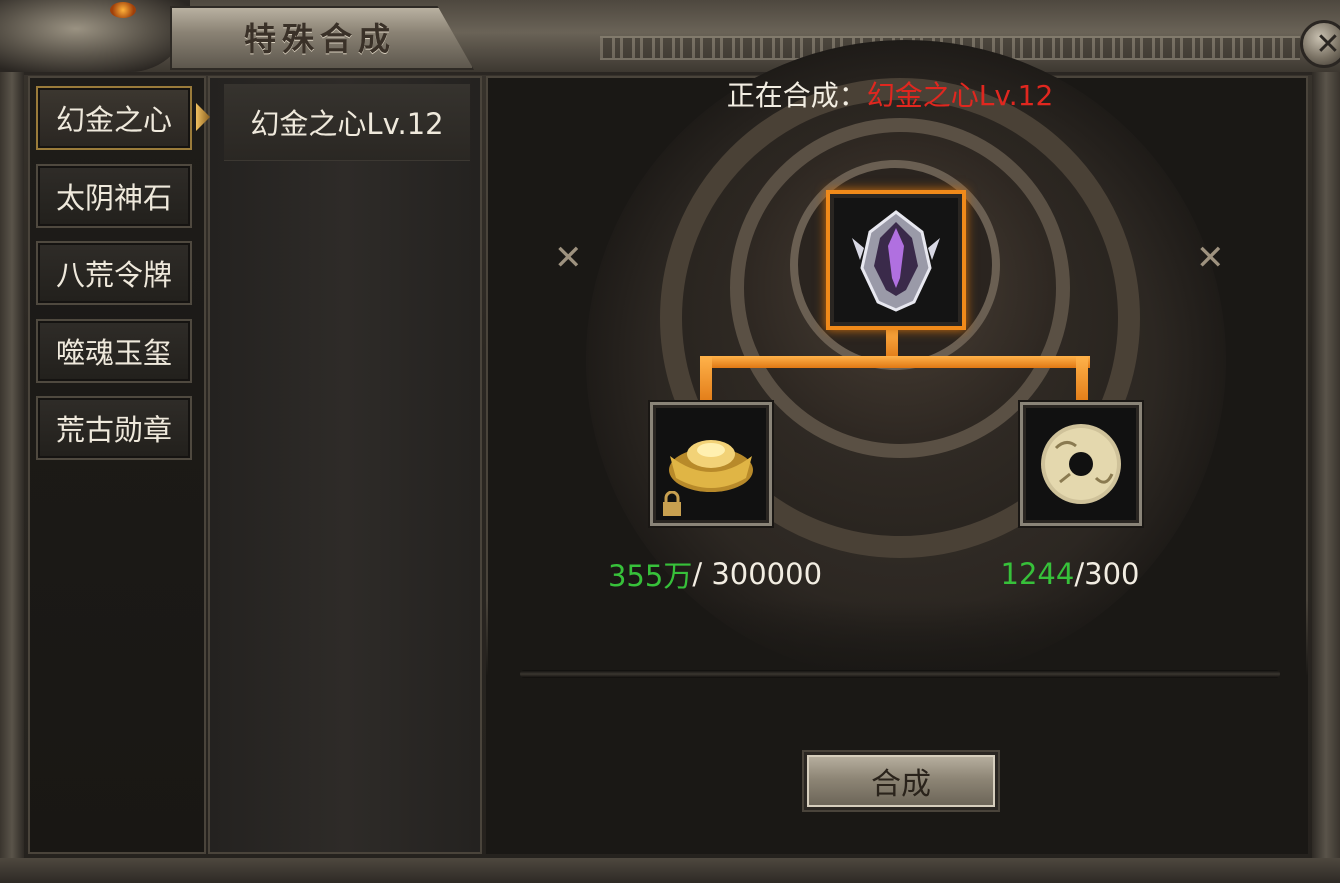 Image resolution: width=1340 pixels, height=883 pixels. I want to click on have-count: 355万, so click(650, 576).